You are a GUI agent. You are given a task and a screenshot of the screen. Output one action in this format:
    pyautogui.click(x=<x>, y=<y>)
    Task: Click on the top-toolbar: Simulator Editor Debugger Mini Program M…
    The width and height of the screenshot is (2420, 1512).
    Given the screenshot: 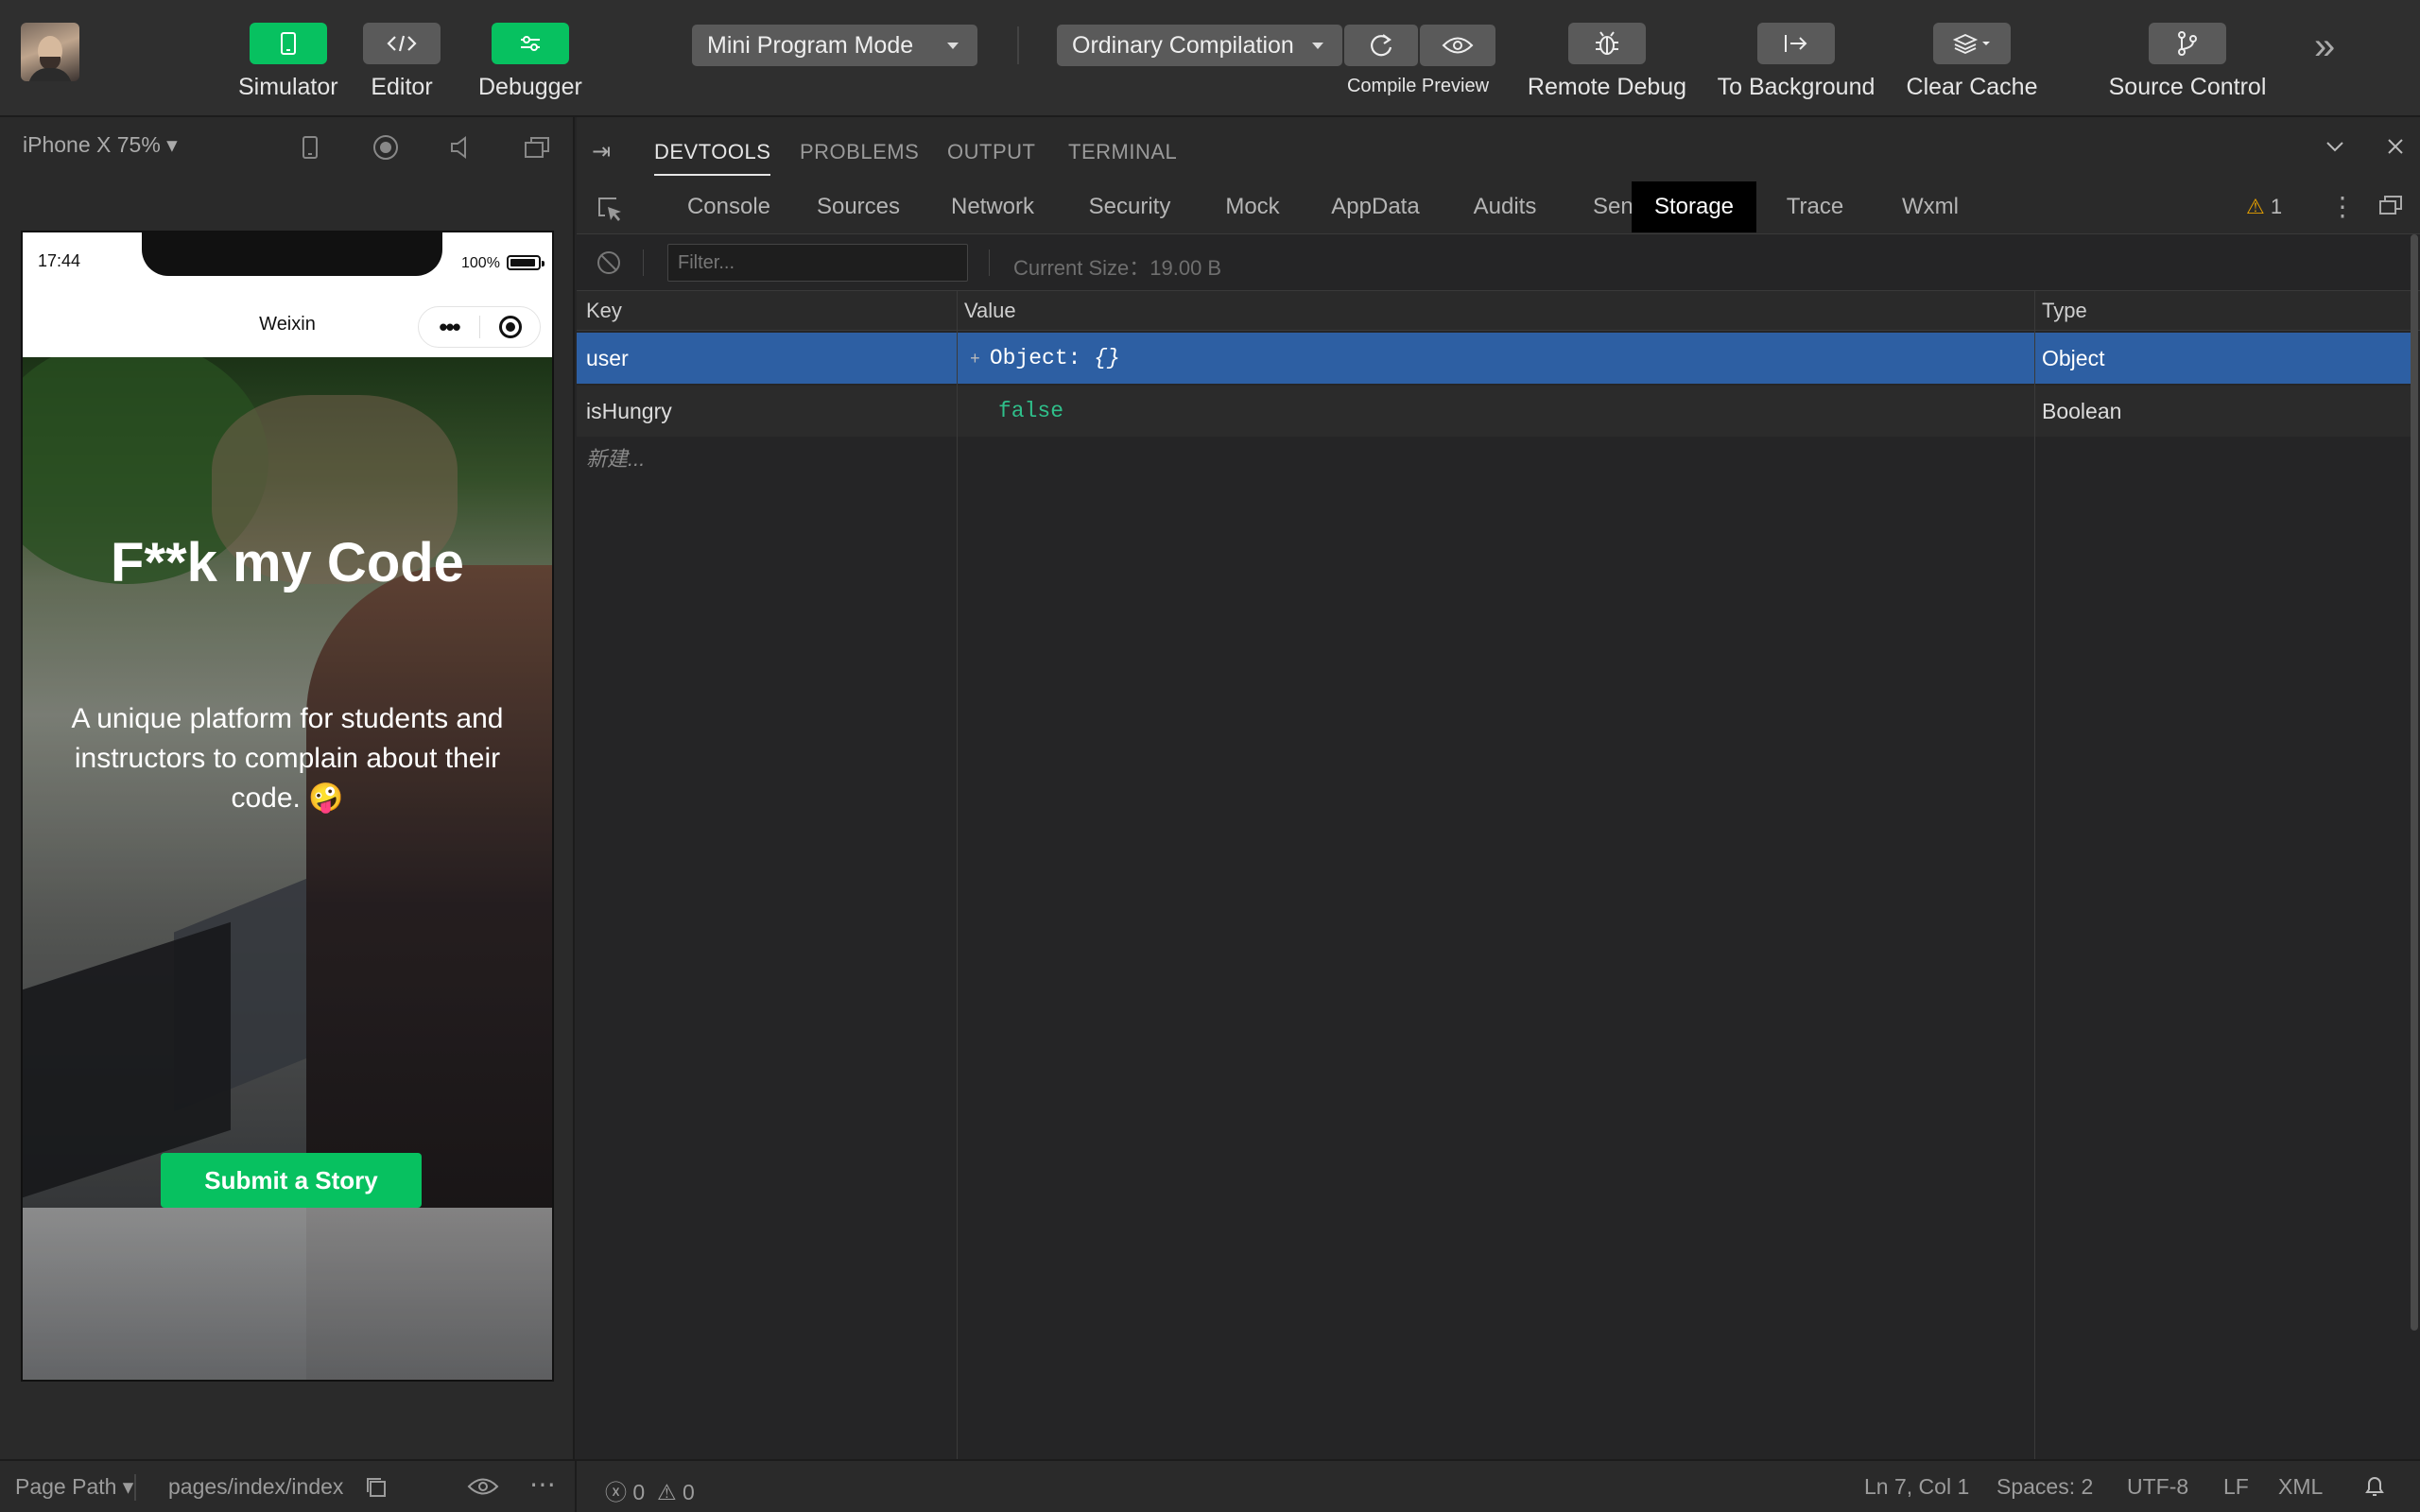 What is the action you would take?
    pyautogui.click(x=1210, y=58)
    